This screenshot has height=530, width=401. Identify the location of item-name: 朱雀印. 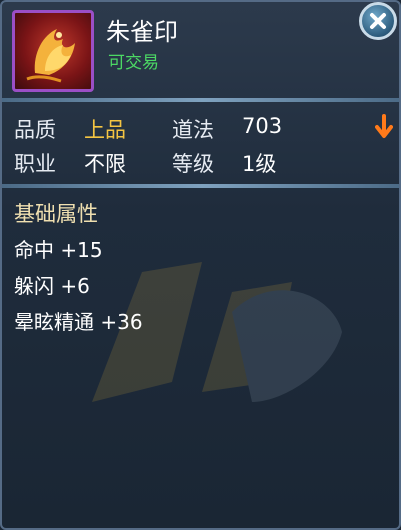
(142, 32).